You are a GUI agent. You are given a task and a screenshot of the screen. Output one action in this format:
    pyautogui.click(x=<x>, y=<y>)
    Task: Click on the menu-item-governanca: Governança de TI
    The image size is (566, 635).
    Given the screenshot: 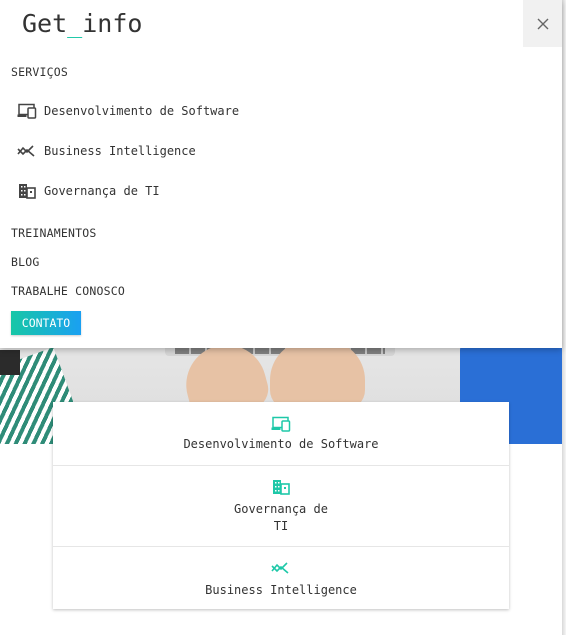 What is the action you would take?
    pyautogui.click(x=88, y=191)
    